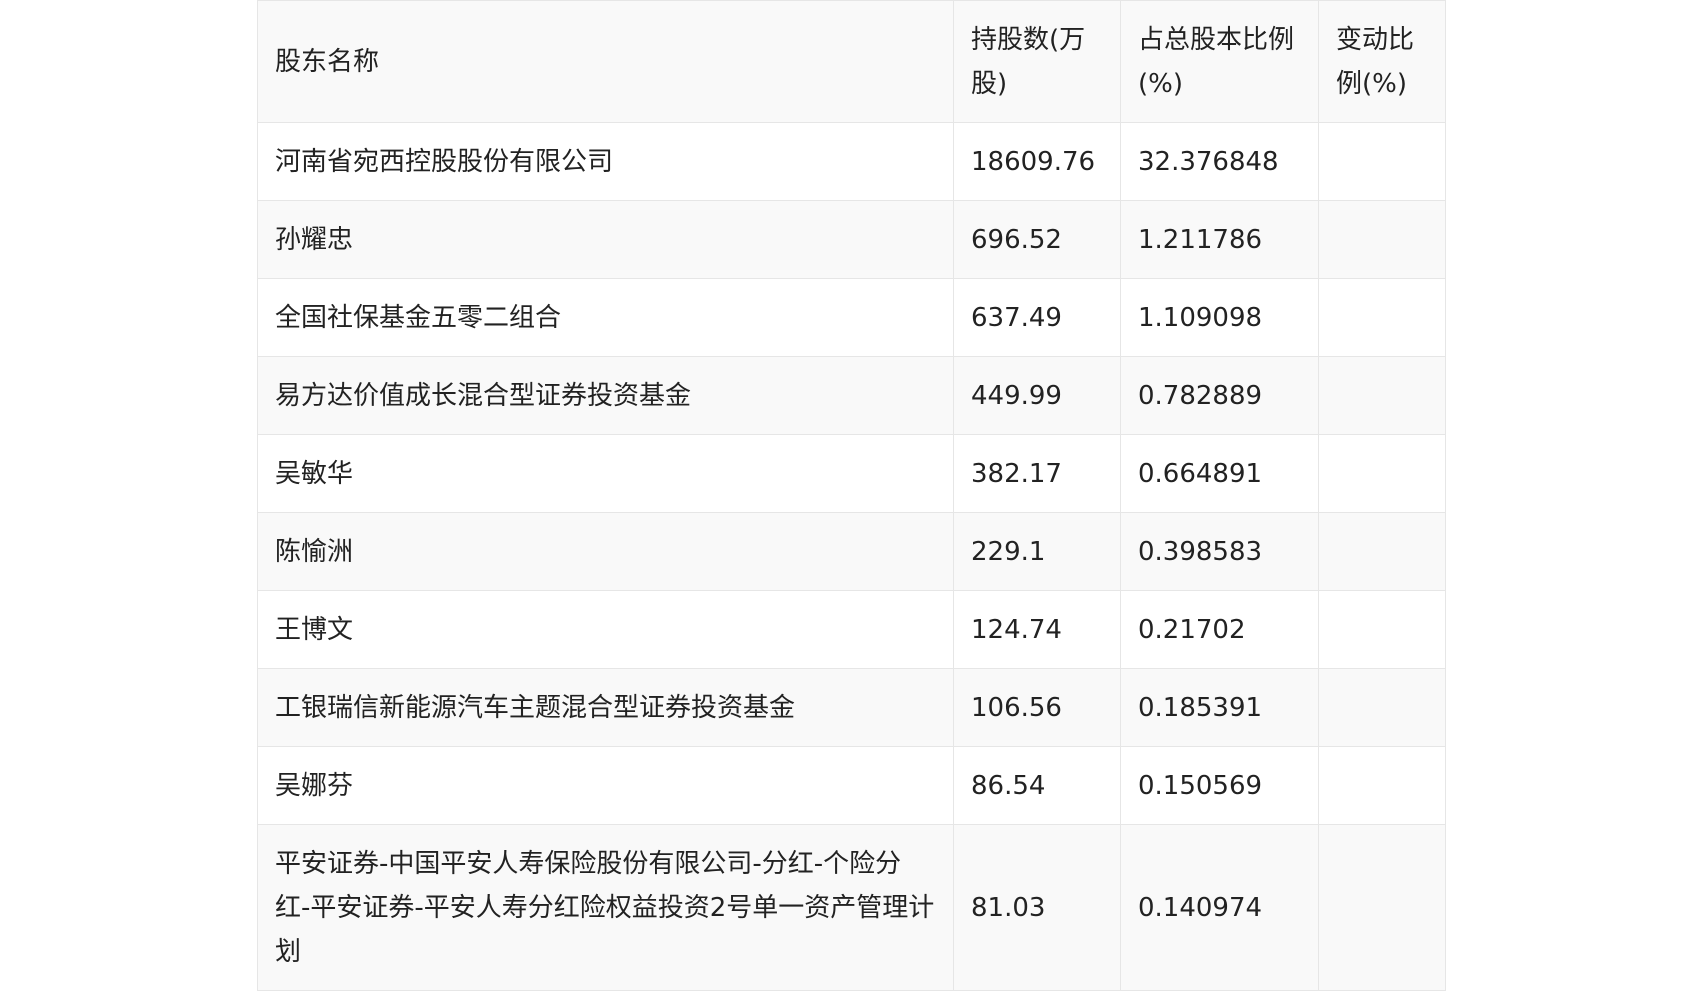 This screenshot has width=1700, height=992. I want to click on cell-name: 工银瑞信新能源汽车主题混合型证券投资基金, so click(605, 707).